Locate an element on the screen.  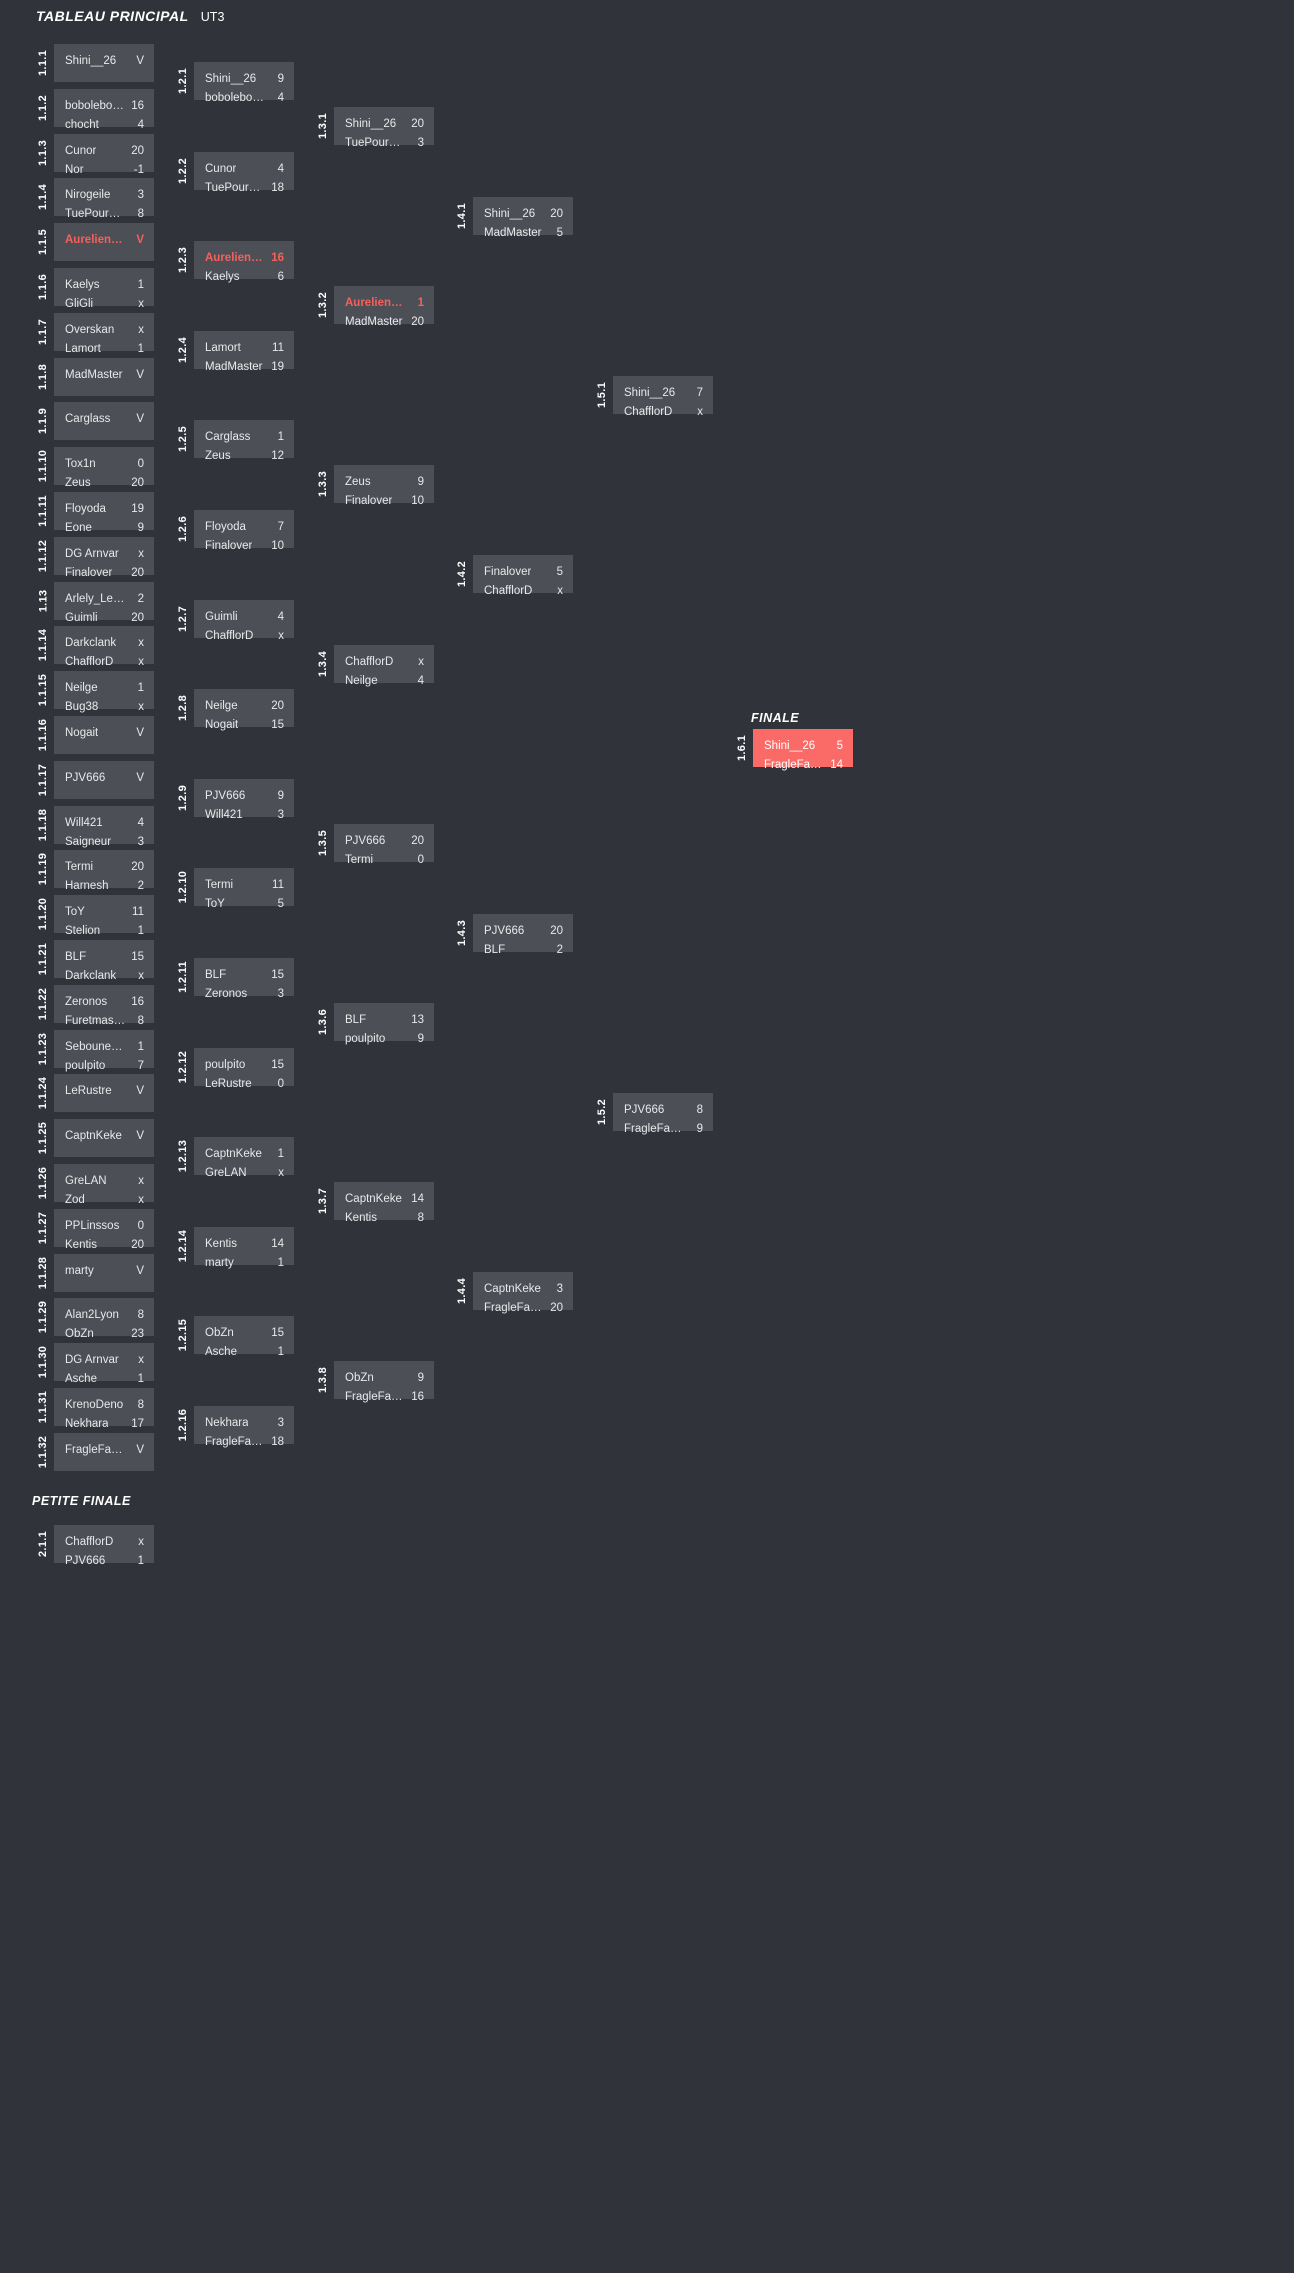
match-box: GreLAN x Zod x is located at coordinates (104, 1185).